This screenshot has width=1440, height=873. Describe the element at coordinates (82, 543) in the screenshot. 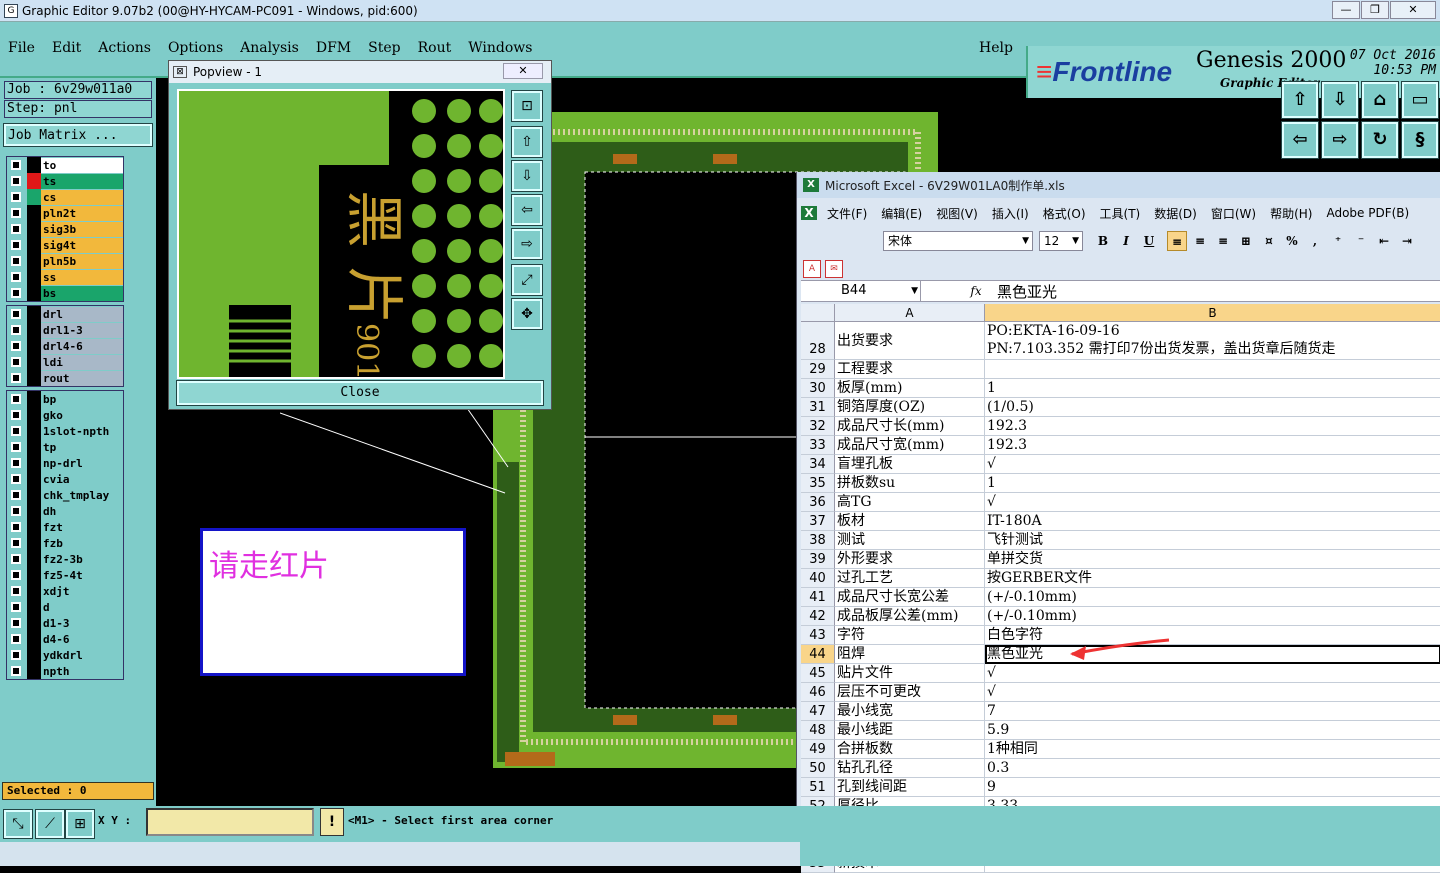

I see `layer-name: fzb` at that location.